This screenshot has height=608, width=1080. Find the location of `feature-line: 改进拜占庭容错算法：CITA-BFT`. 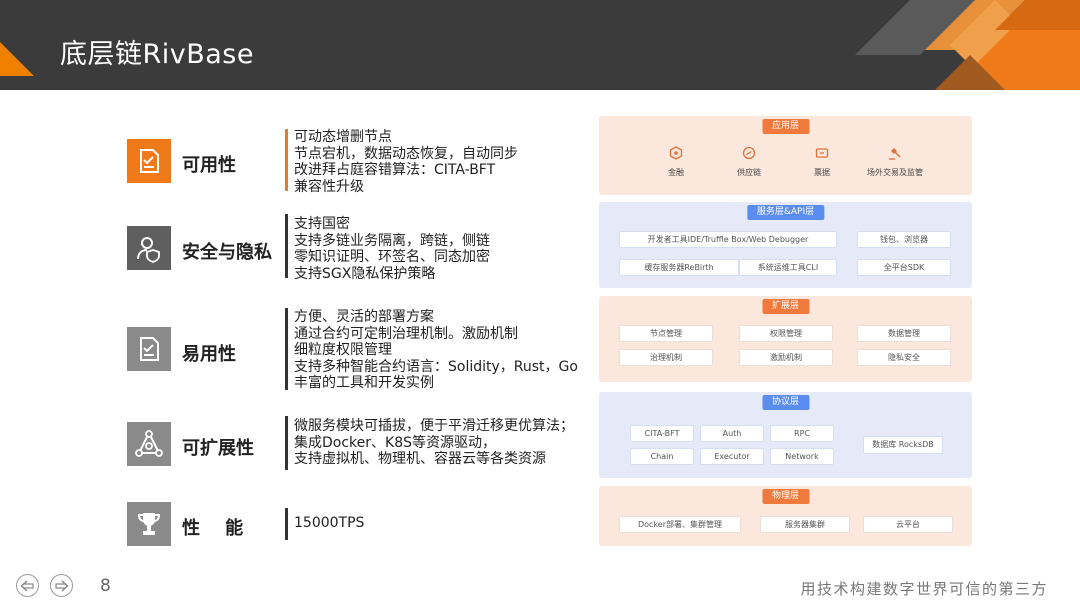

feature-line: 改进拜占庭容错算法：CITA-BFT is located at coordinates (395, 170).